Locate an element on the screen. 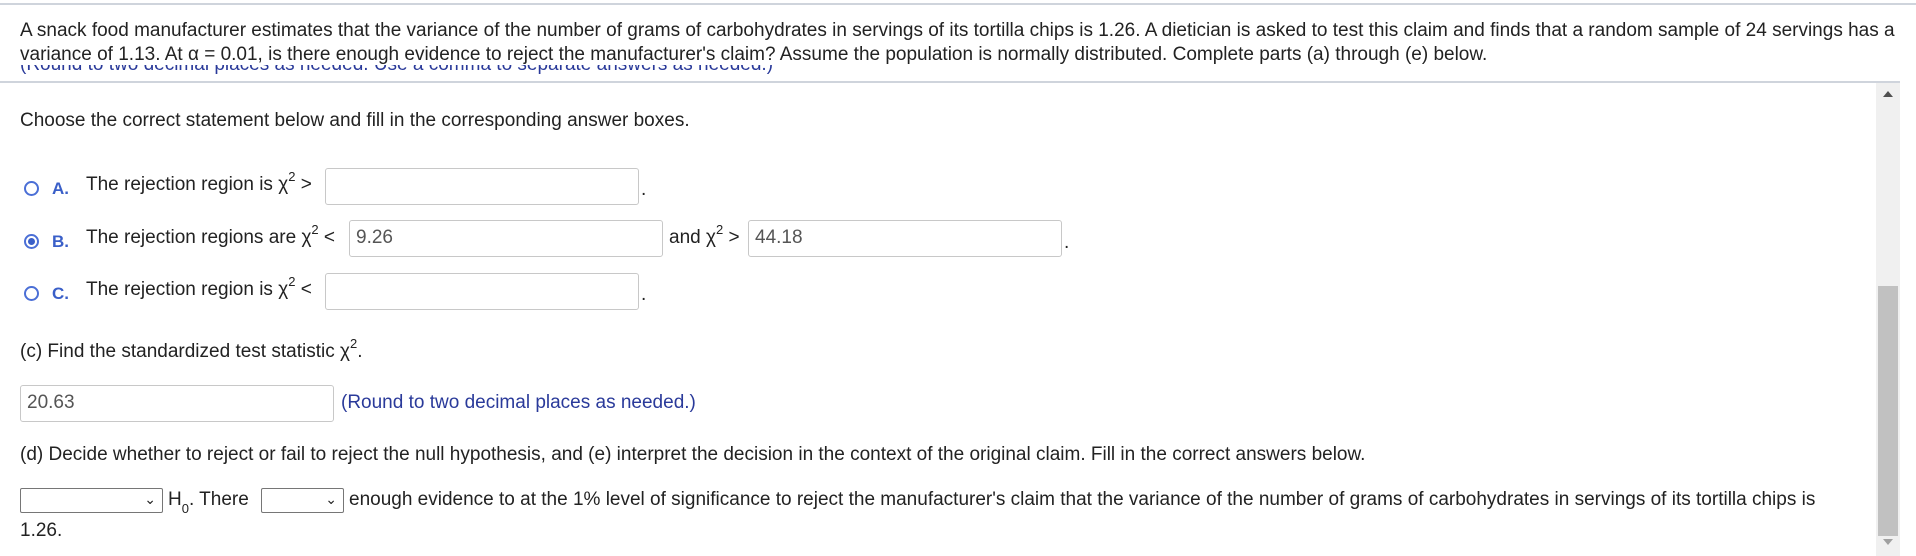 The width and height of the screenshot is (1916, 556). scroll-up-arrow-icon is located at coordinates (1888, 94).